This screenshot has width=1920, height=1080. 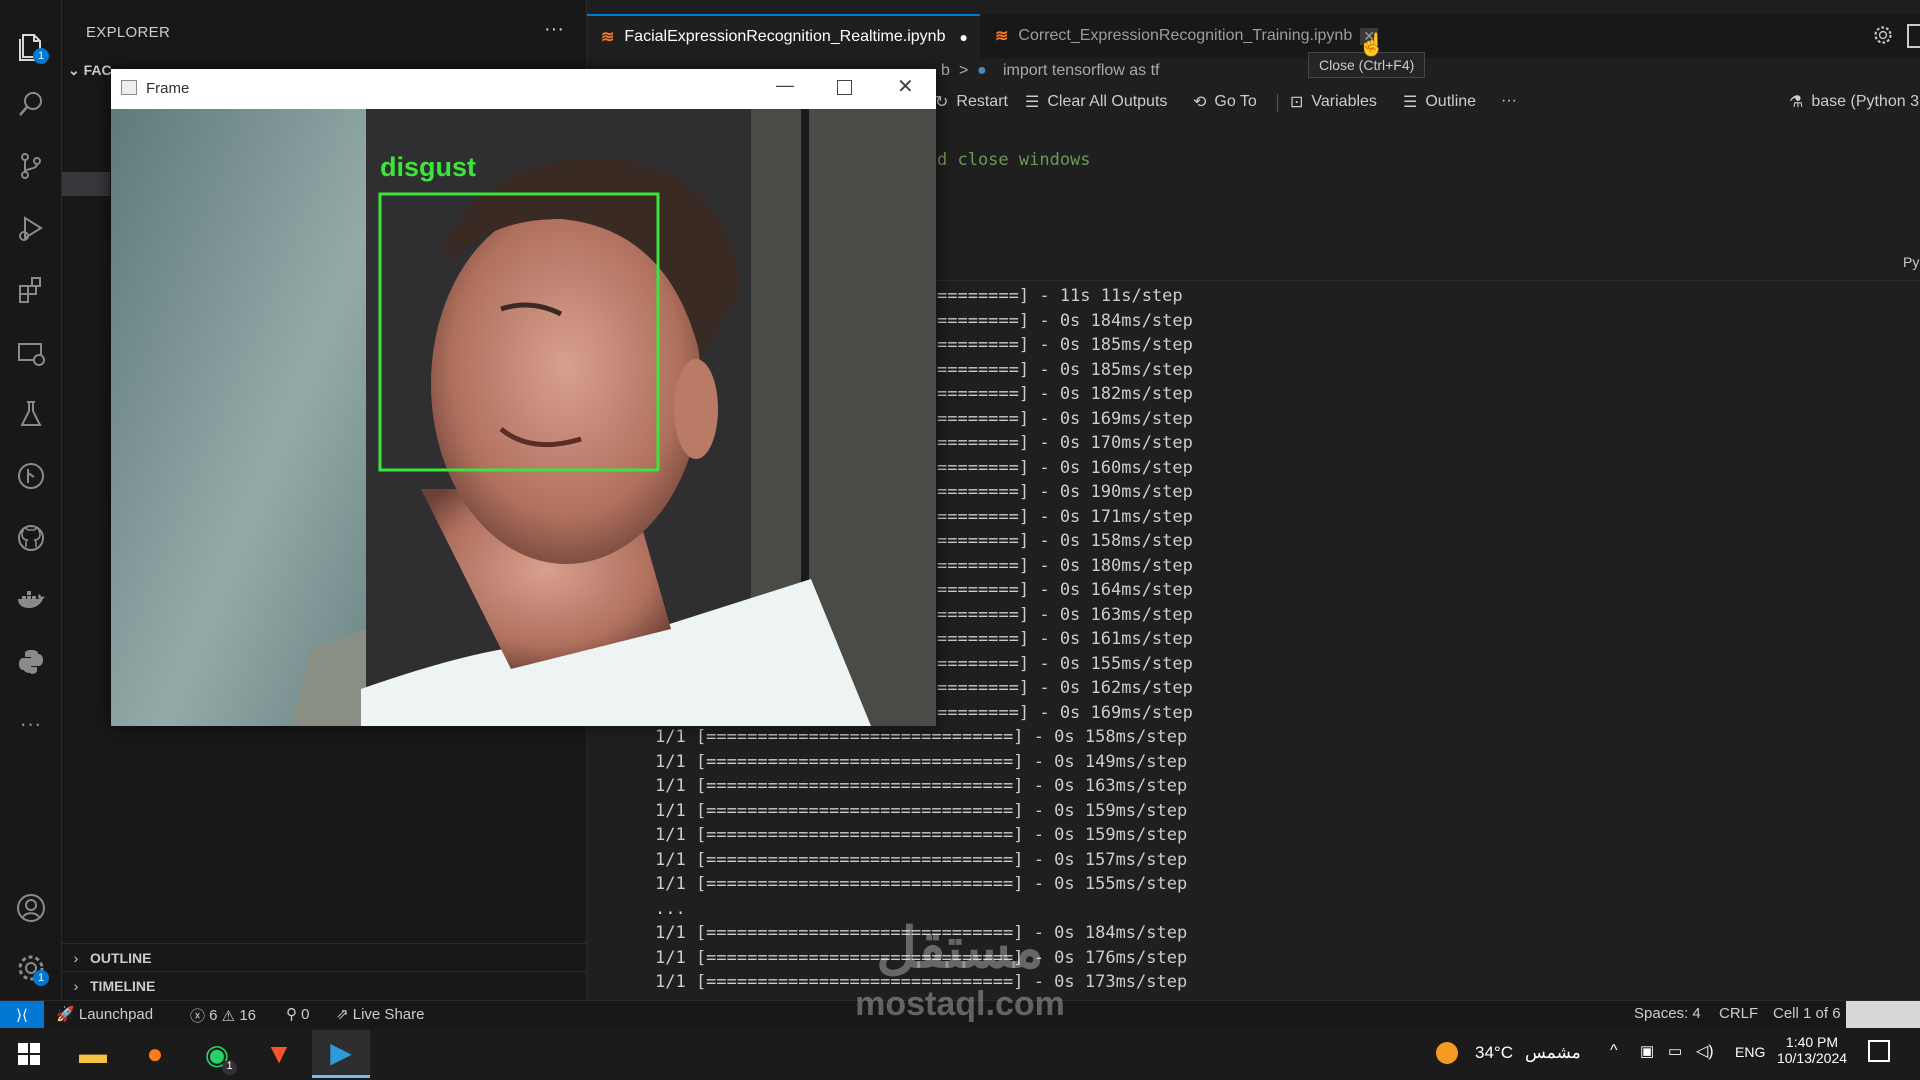 I want to click on launchpad-item: 🚀 Launchpad, so click(x=104, y=1014).